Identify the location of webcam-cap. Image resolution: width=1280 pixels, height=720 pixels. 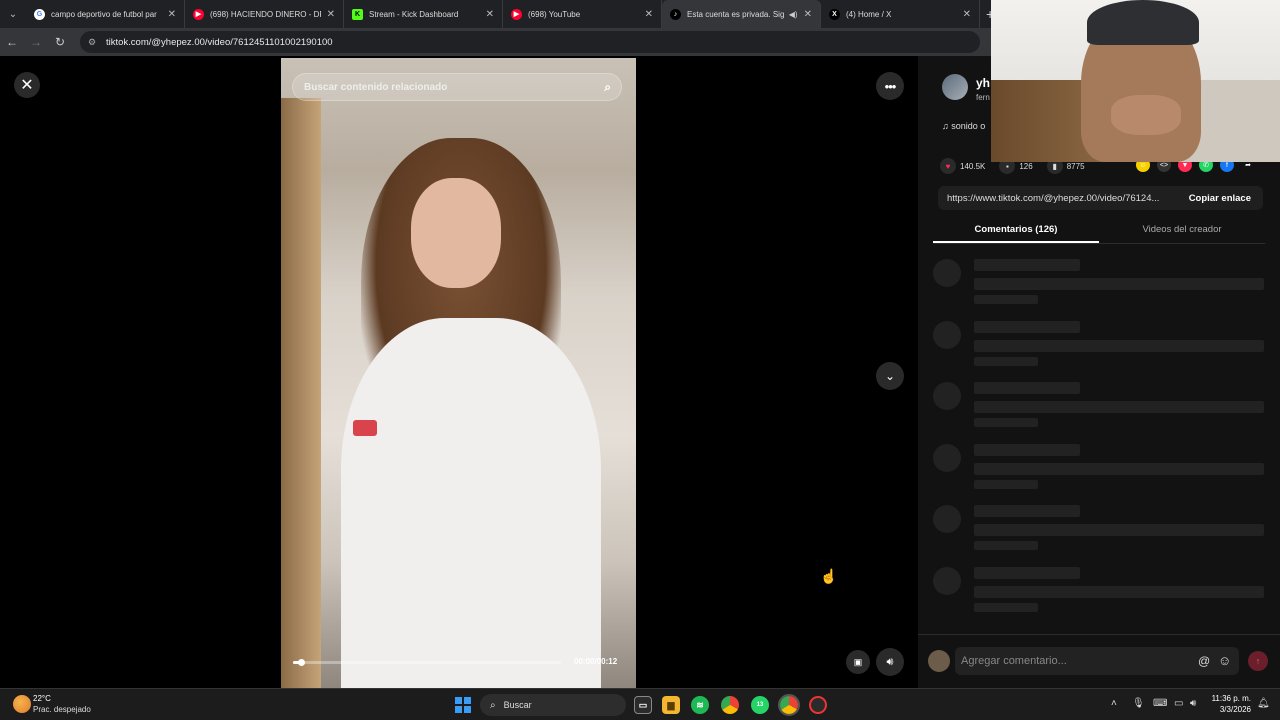
(1143, 22).